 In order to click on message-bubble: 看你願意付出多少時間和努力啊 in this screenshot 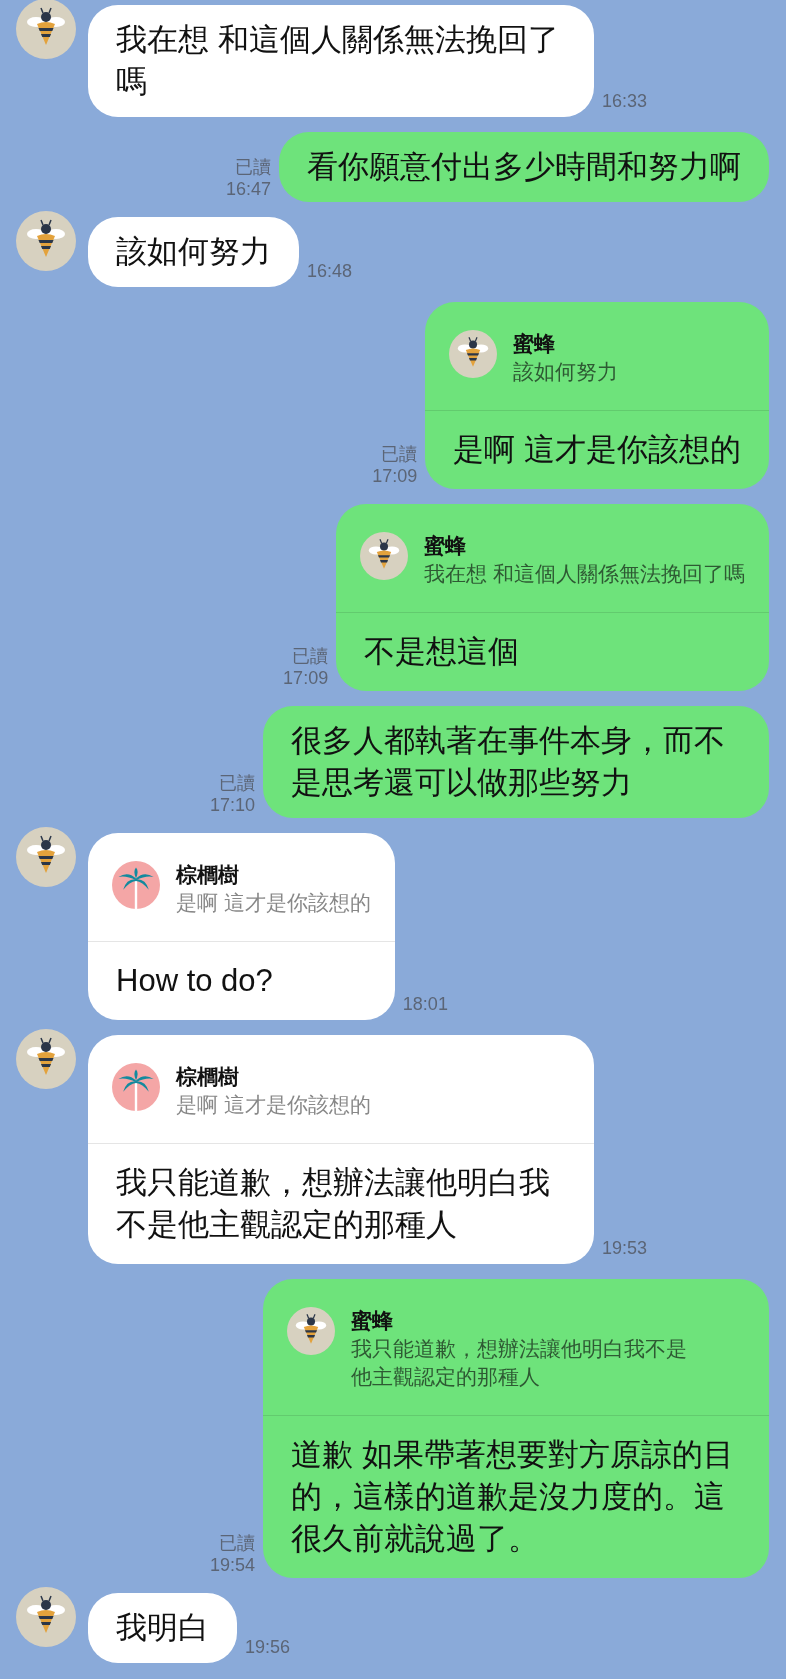, I will do `click(524, 167)`.